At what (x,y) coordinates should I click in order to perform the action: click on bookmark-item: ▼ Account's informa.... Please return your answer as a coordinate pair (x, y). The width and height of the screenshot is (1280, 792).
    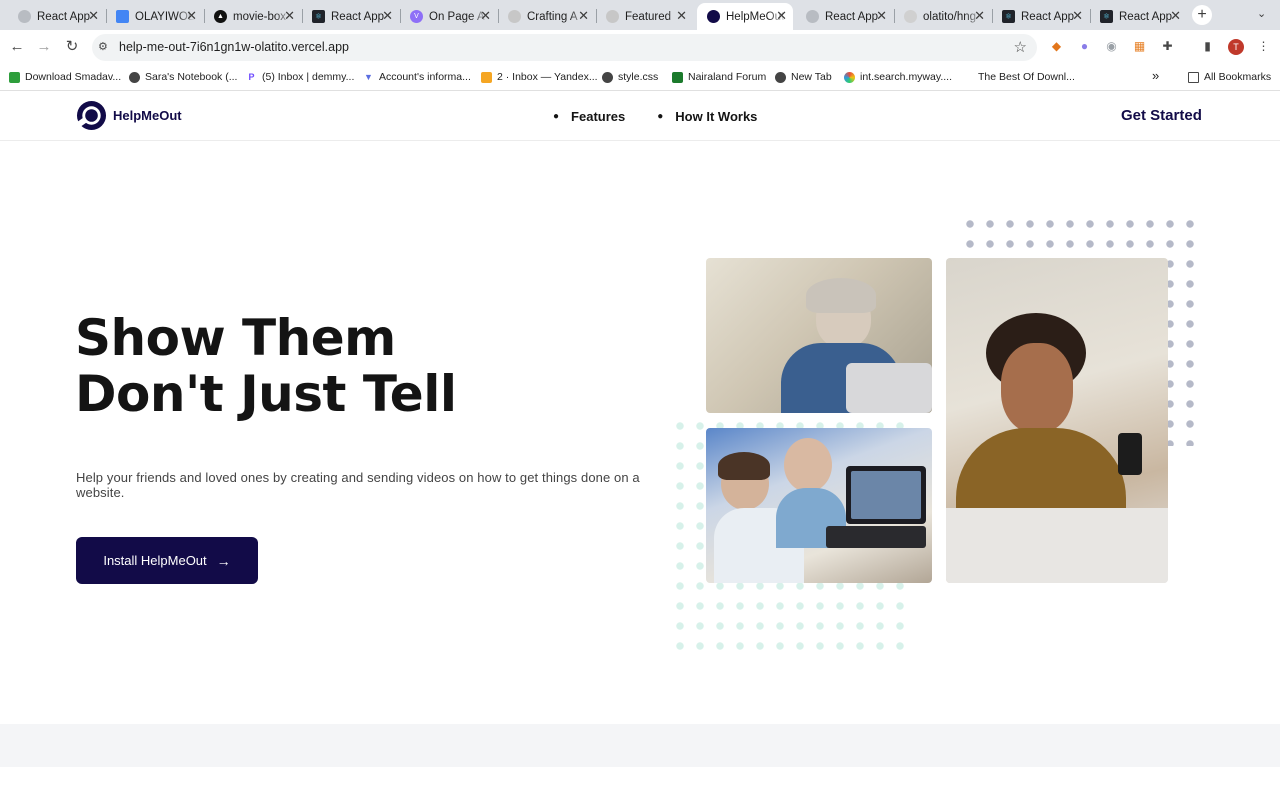
    Looking at the image, I should click on (417, 77).